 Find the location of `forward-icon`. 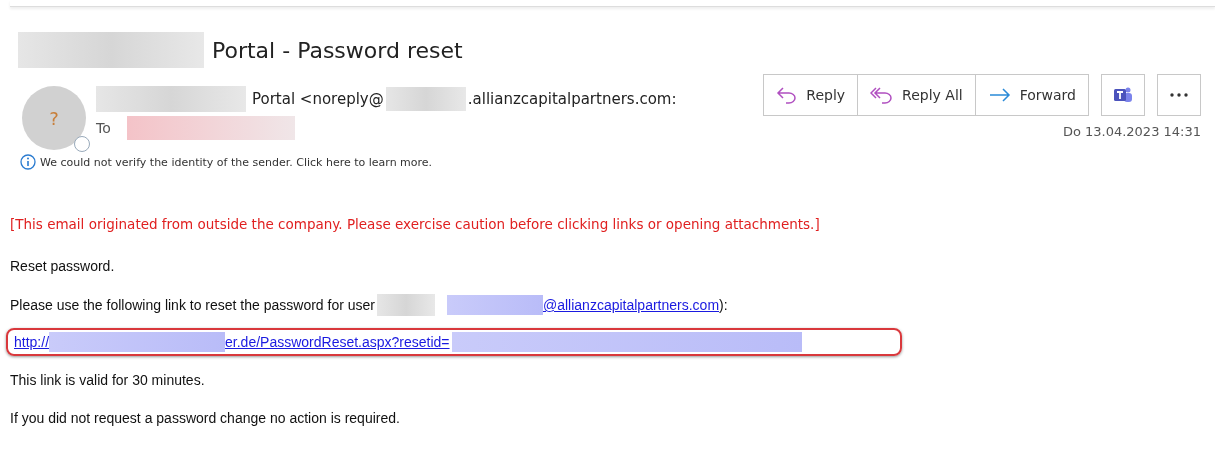

forward-icon is located at coordinates (999, 95).